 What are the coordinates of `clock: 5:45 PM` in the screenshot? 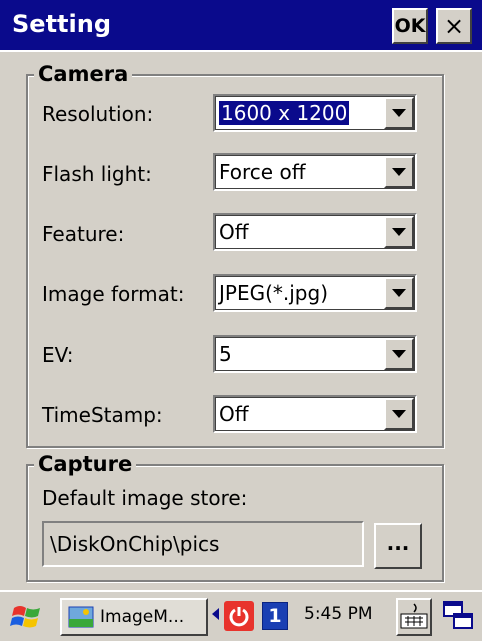 It's located at (338, 614).